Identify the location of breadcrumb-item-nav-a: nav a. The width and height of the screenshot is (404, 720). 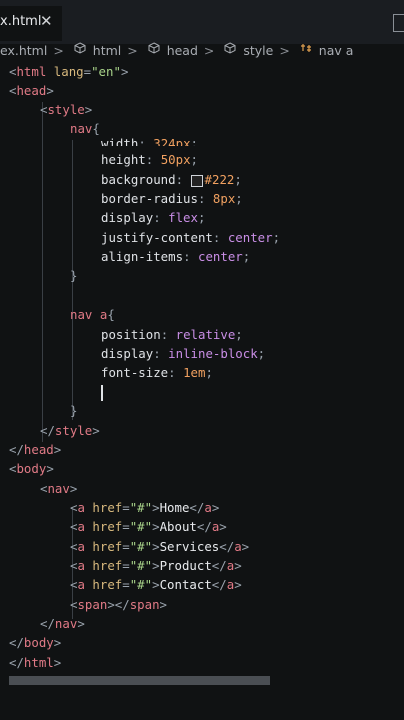
(336, 50).